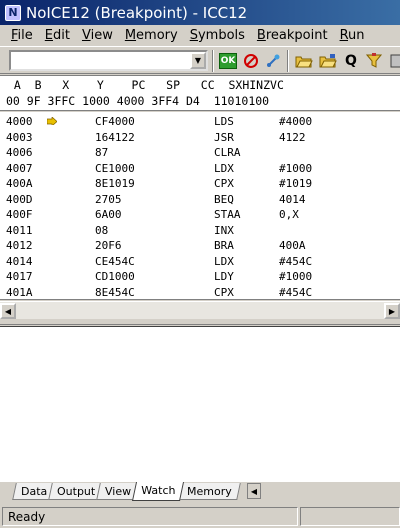 The height and width of the screenshot is (528, 400). What do you see at coordinates (227, 214) in the screenshot?
I see `code-opcode: STAA` at bounding box center [227, 214].